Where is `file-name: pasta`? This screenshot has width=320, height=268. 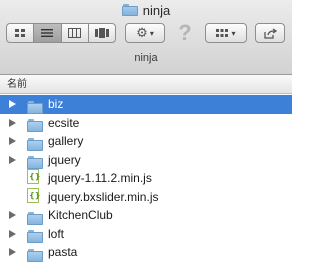
file-name: pasta is located at coordinates (63, 252).